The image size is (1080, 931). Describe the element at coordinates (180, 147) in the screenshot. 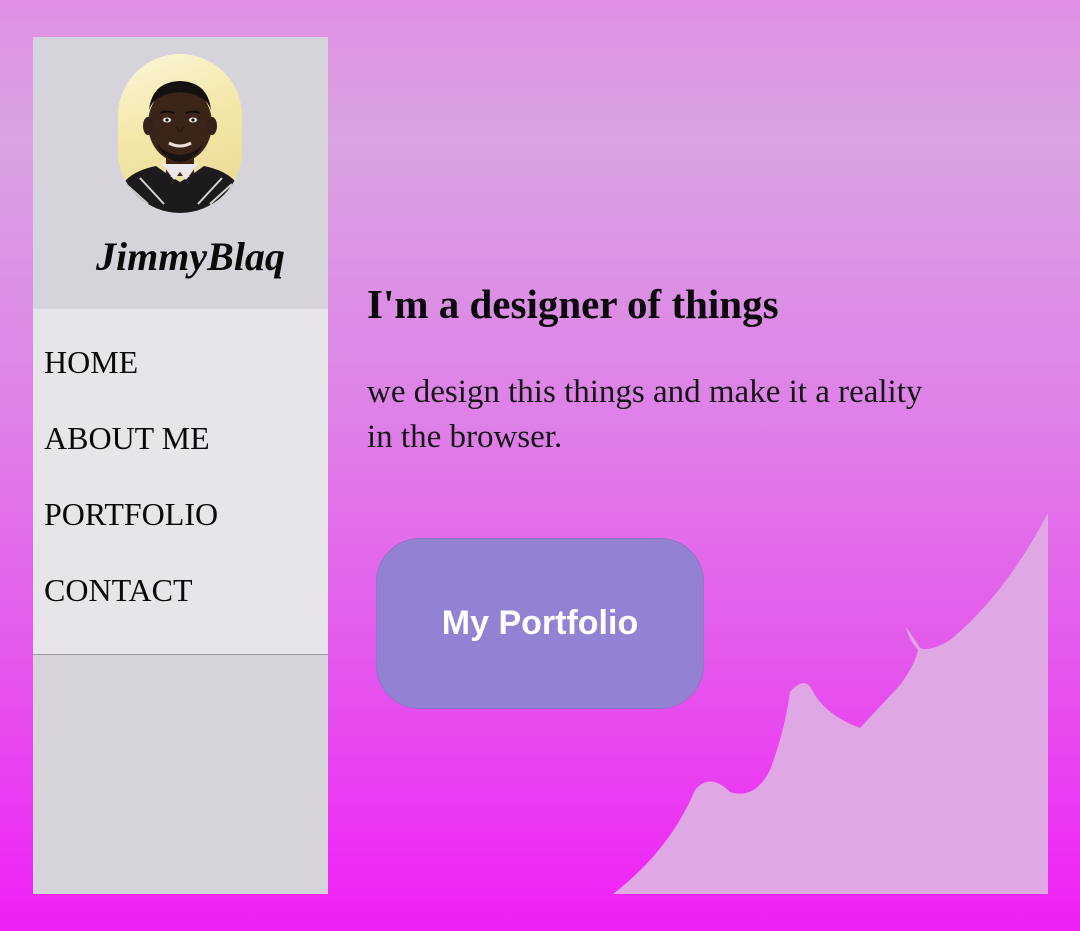

I see `person-portrait-icon` at that location.